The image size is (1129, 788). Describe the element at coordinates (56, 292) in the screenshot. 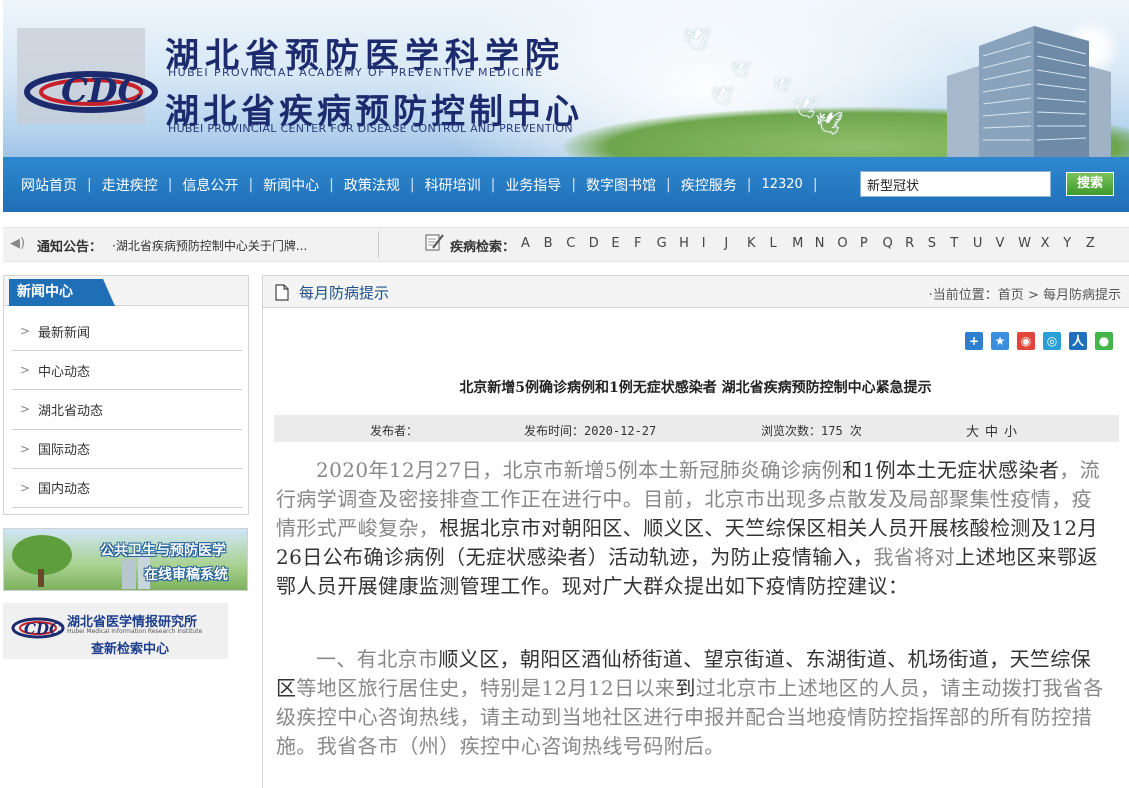

I see `sidebar-title: 新闻中心` at that location.